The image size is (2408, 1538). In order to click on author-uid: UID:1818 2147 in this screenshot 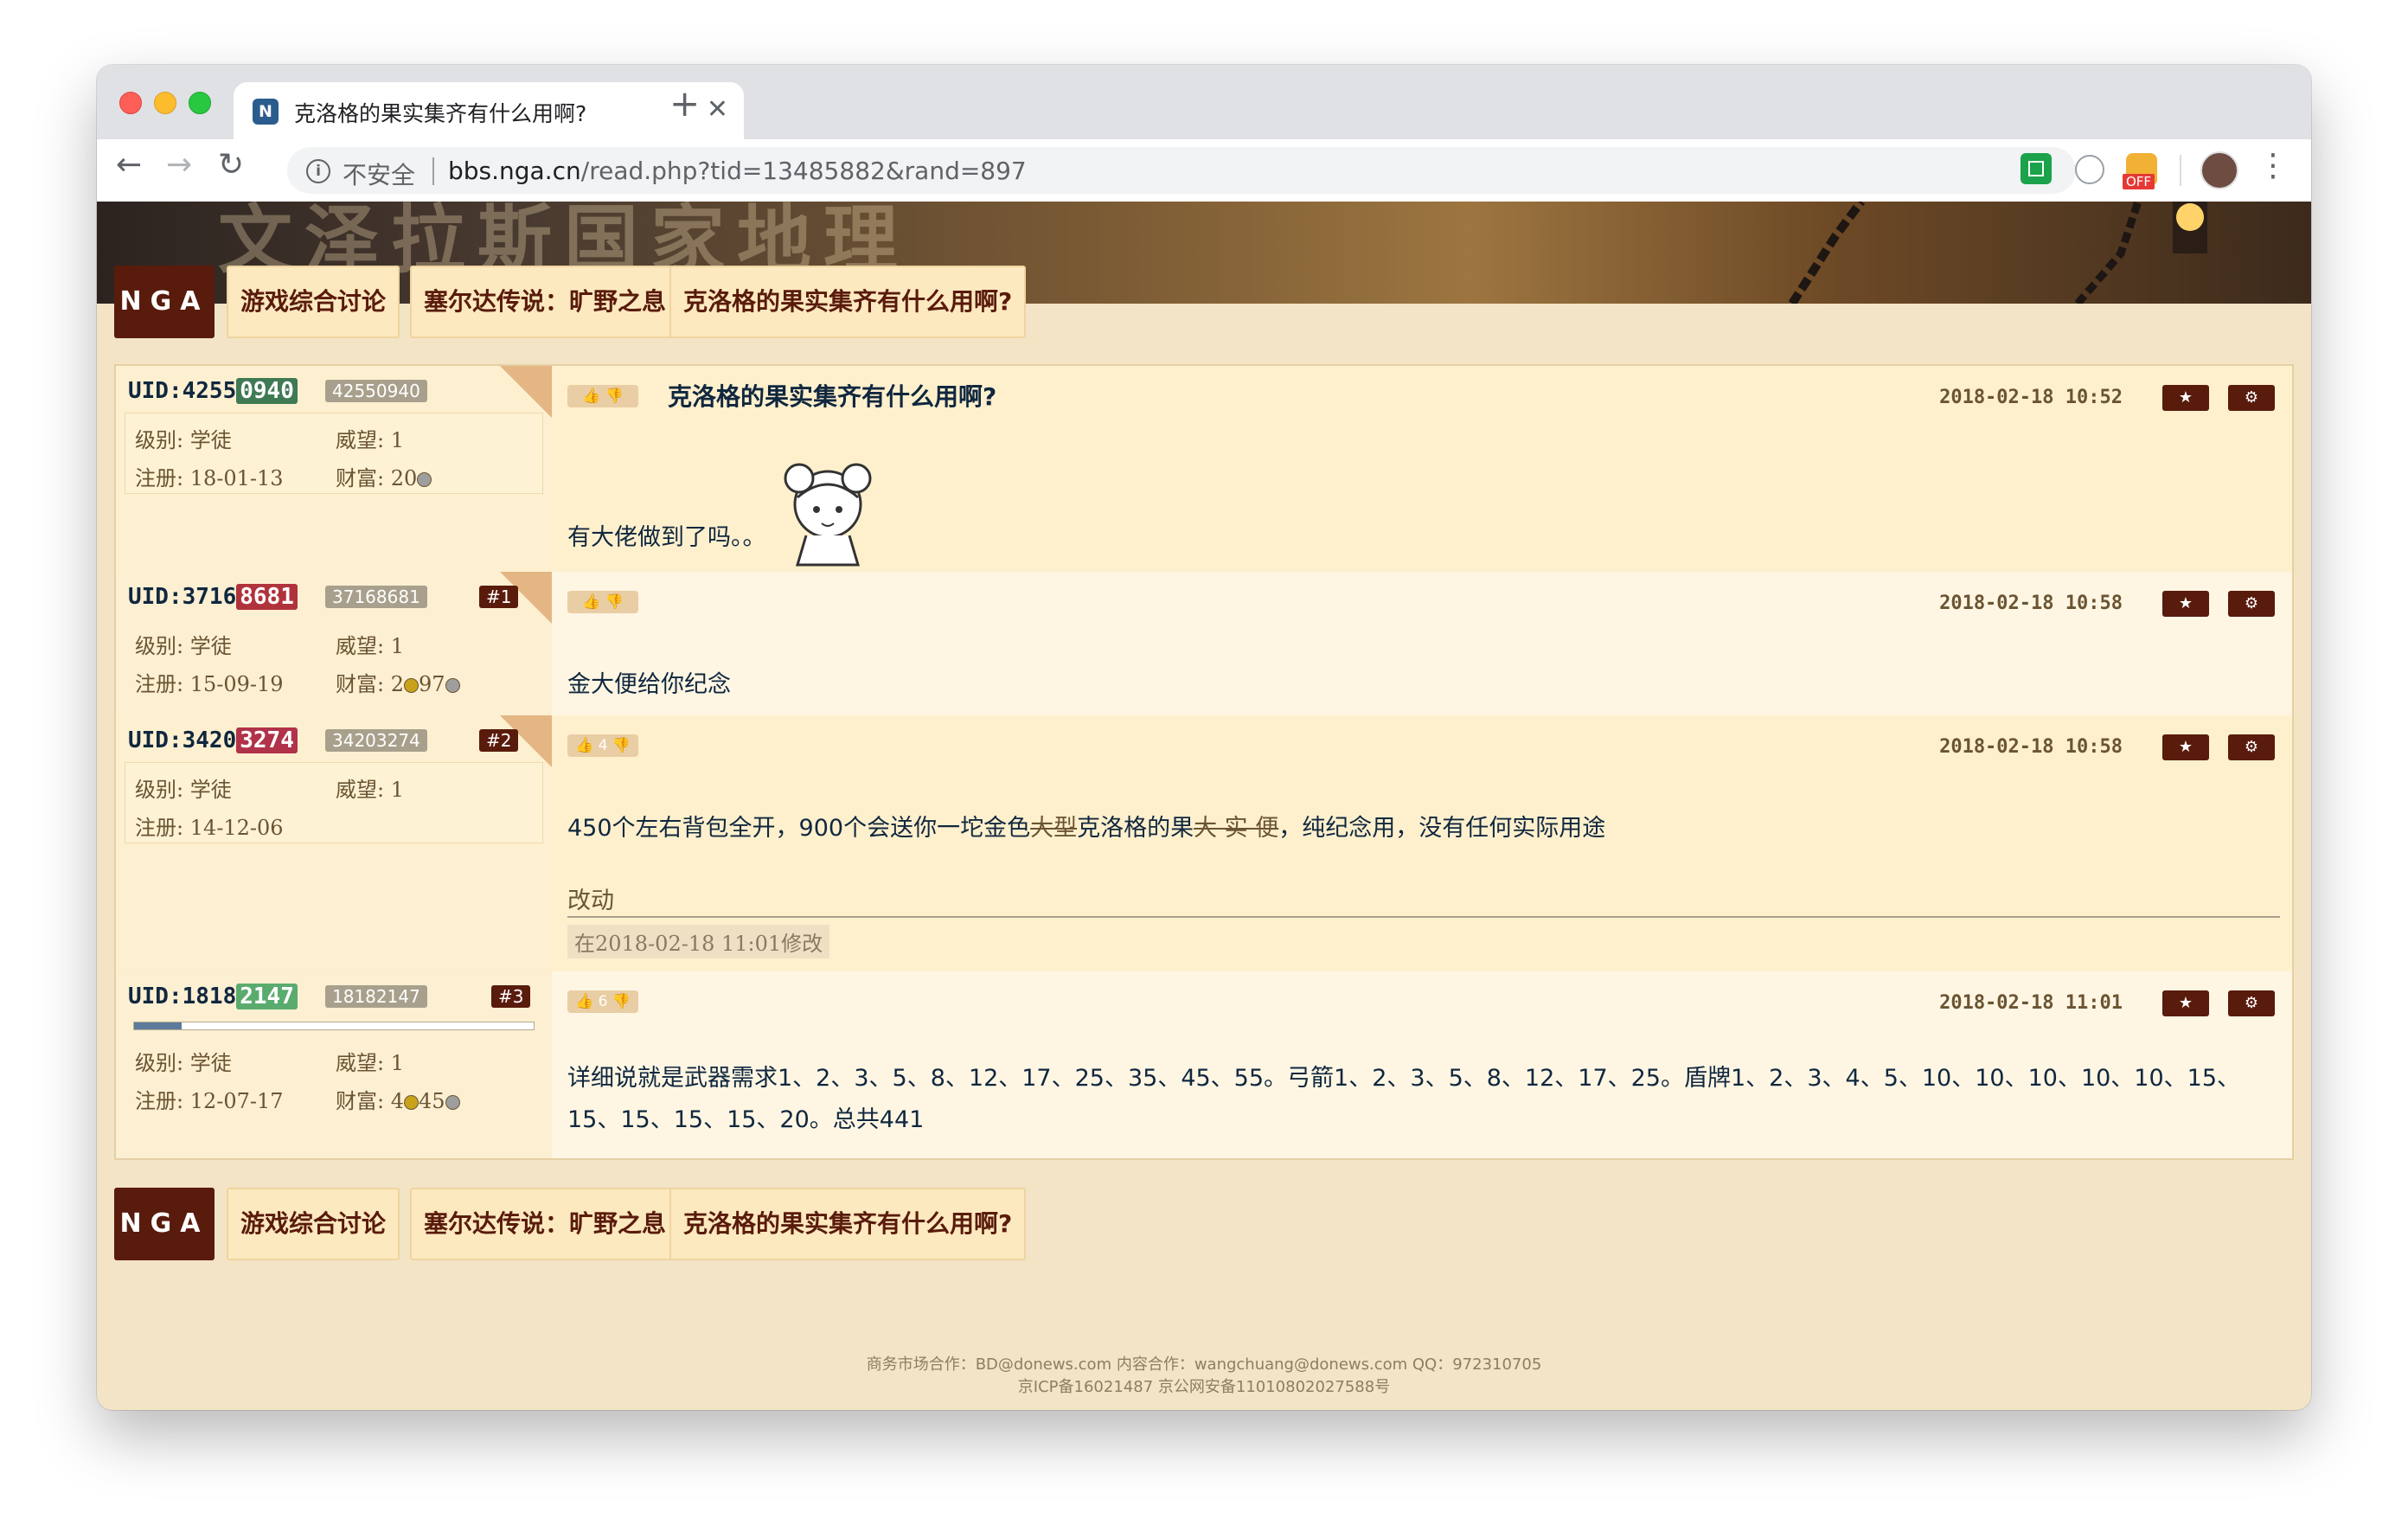, I will do `click(213, 997)`.